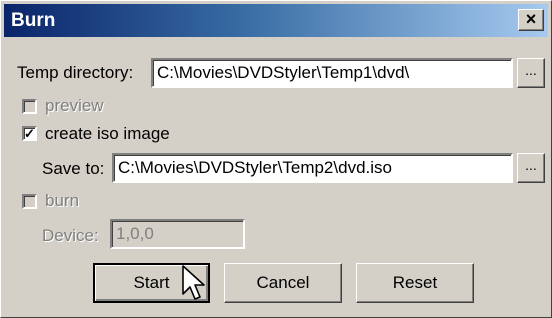 This screenshot has height=318, width=552. Describe the element at coordinates (193, 282) in the screenshot. I see `arrow-pointer-icon` at that location.